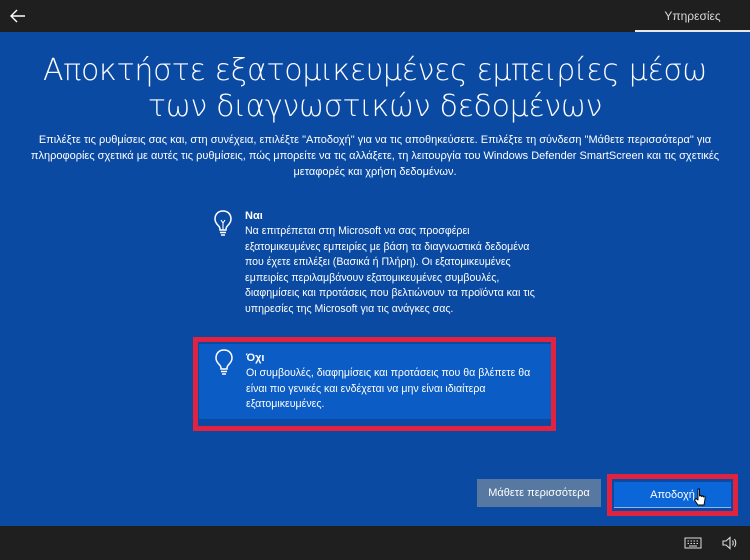  What do you see at coordinates (223, 223) in the screenshot?
I see `lightbulb-icon` at bounding box center [223, 223].